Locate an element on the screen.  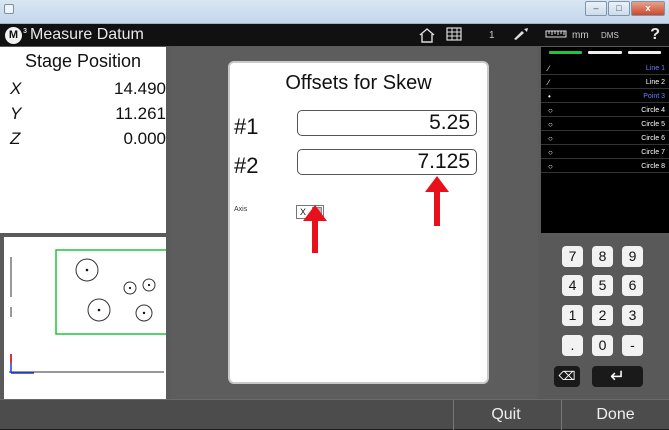
tab-features is located at coordinates (566, 52).